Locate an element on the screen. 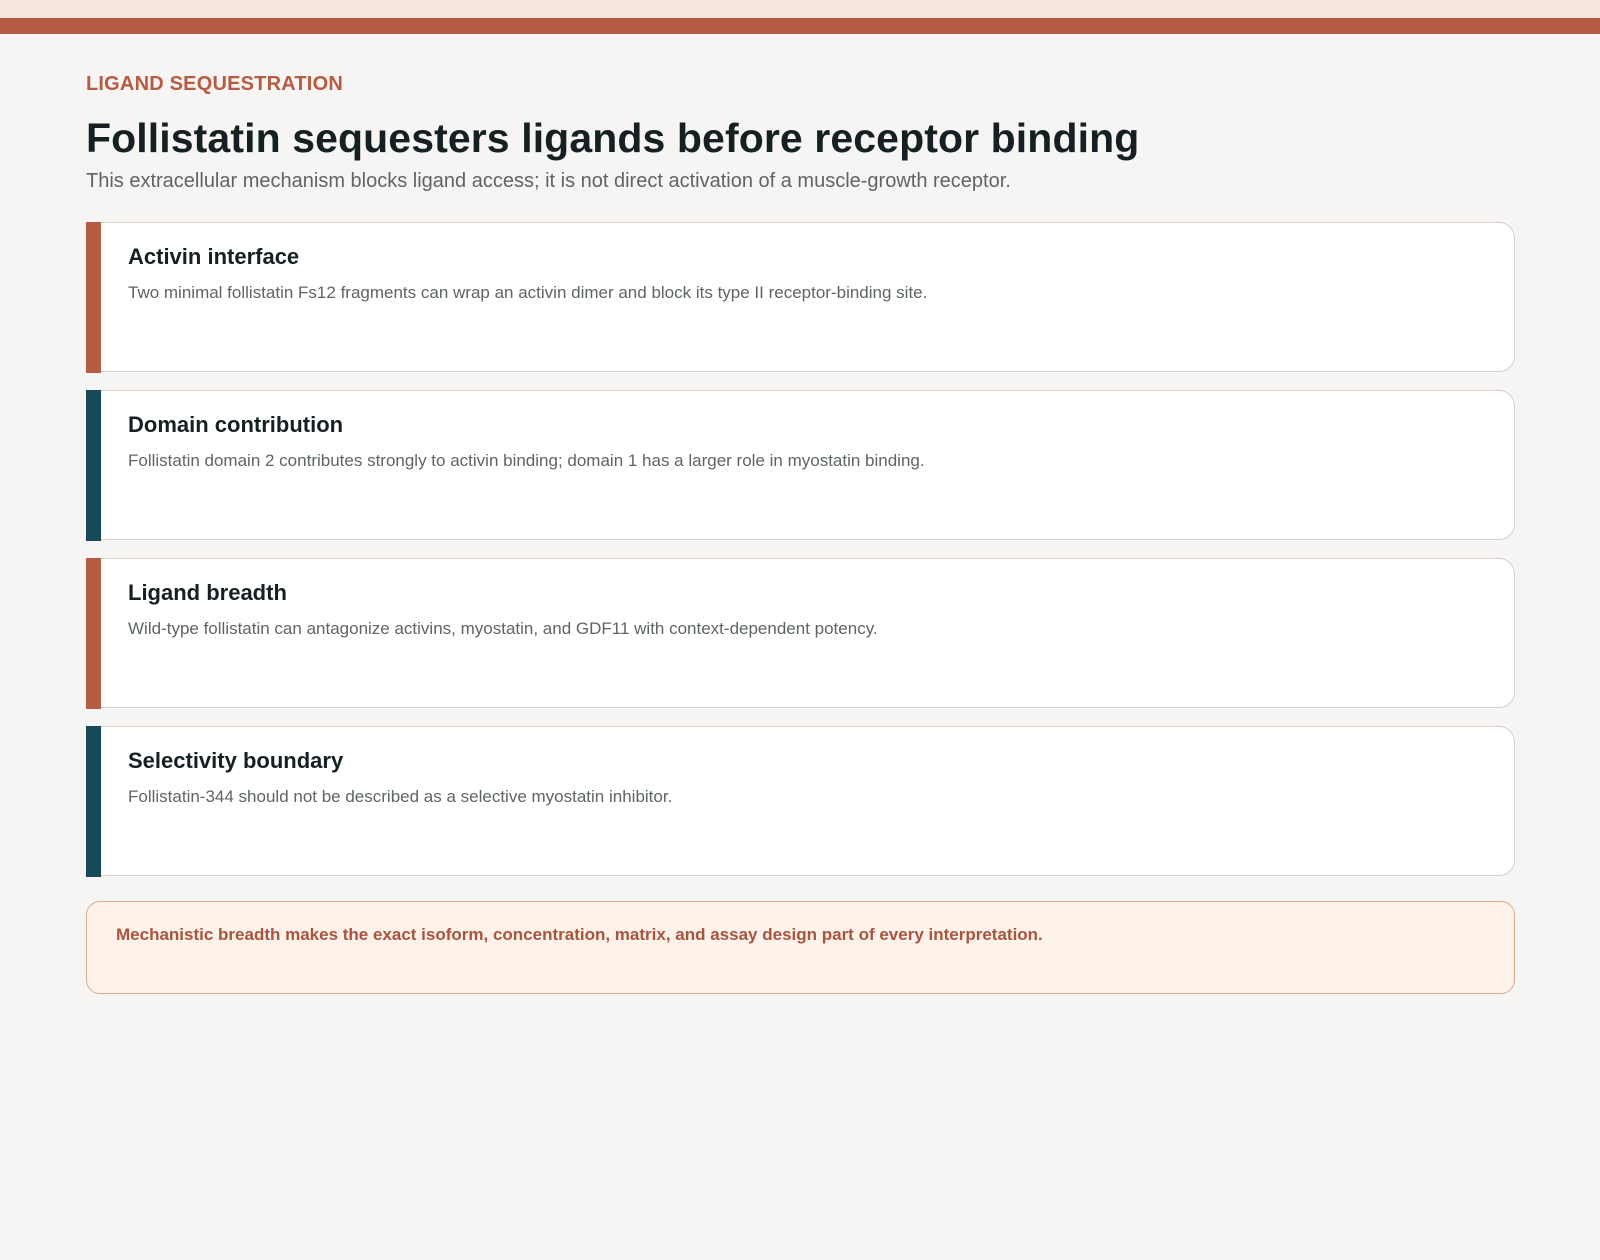 The height and width of the screenshot is (1260, 1600). section-eyebrow: LIGAND SEQUESTRATION is located at coordinates (214, 84).